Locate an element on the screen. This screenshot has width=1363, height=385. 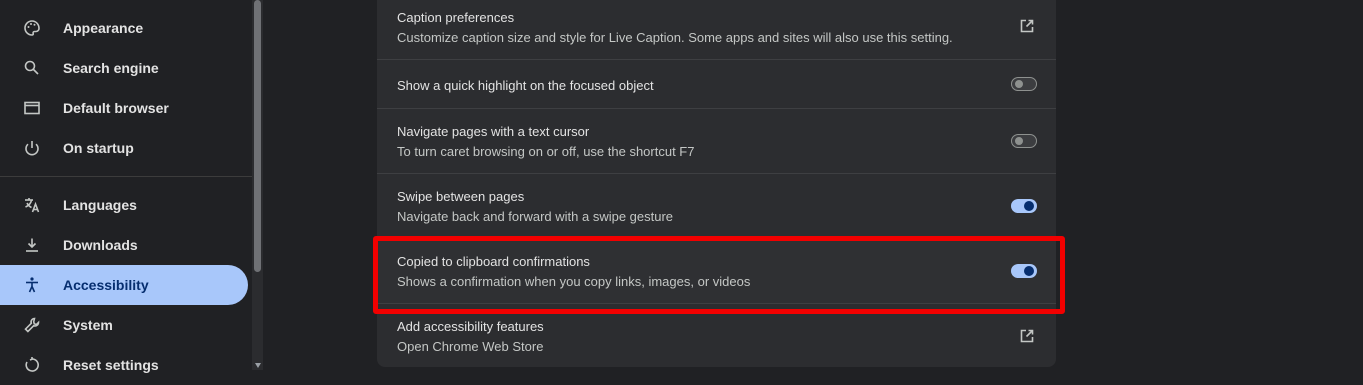
setting-title: Caption preferences is located at coordinates (456, 17).